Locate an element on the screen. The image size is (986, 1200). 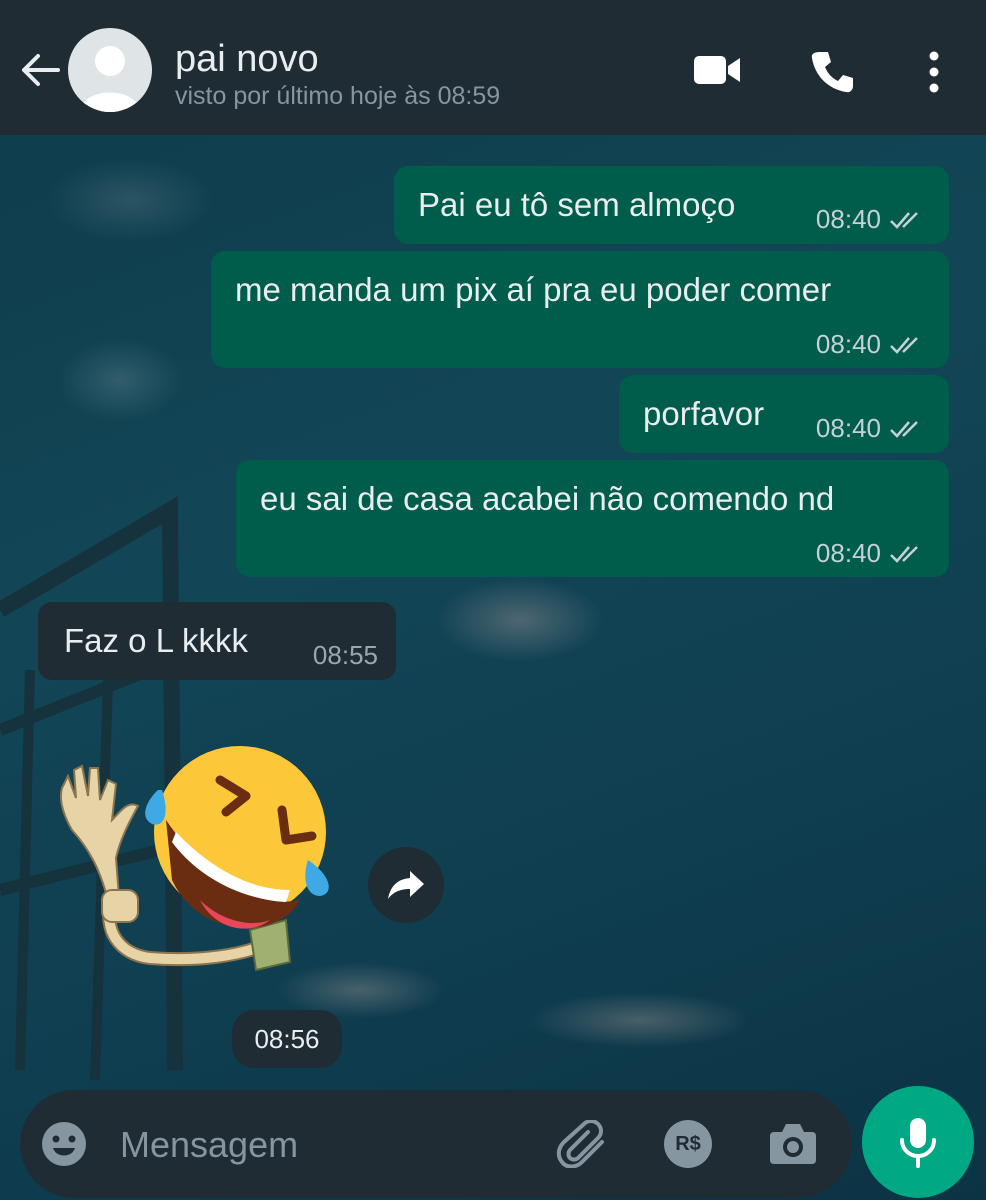
phone-icon is located at coordinates (832, 72).